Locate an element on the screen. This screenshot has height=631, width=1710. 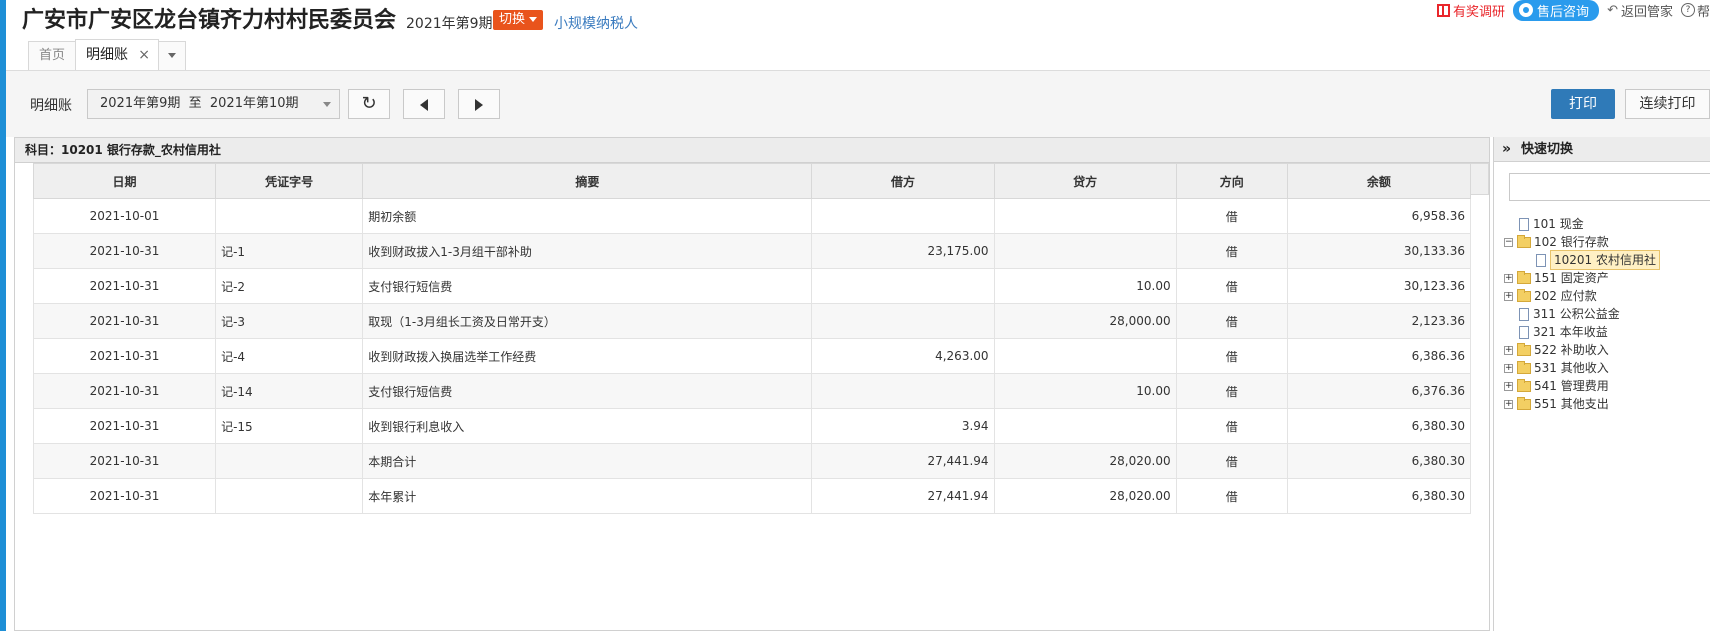
continuous-print-button: 连续打印 is located at coordinates (1667, 104).